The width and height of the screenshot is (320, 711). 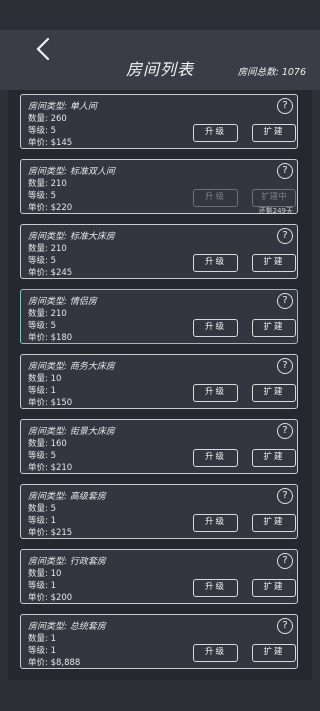 I want to click on room-type: 房间类型: 商务大床房, so click(x=71, y=367).